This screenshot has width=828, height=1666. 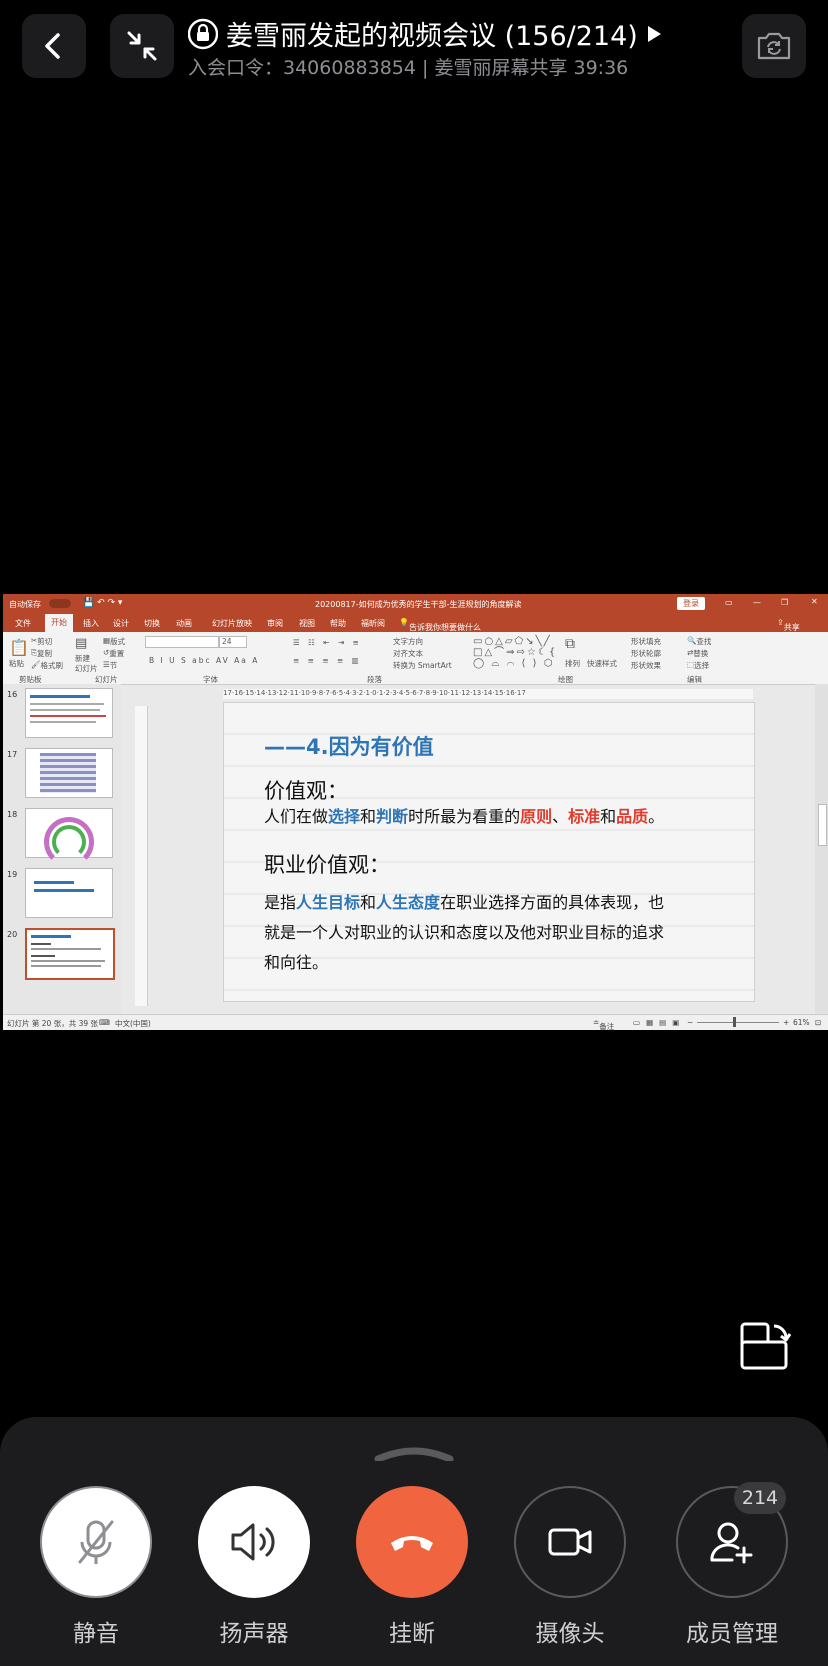 What do you see at coordinates (275, 623) in the screenshot?
I see `menu-review: 审阅` at bounding box center [275, 623].